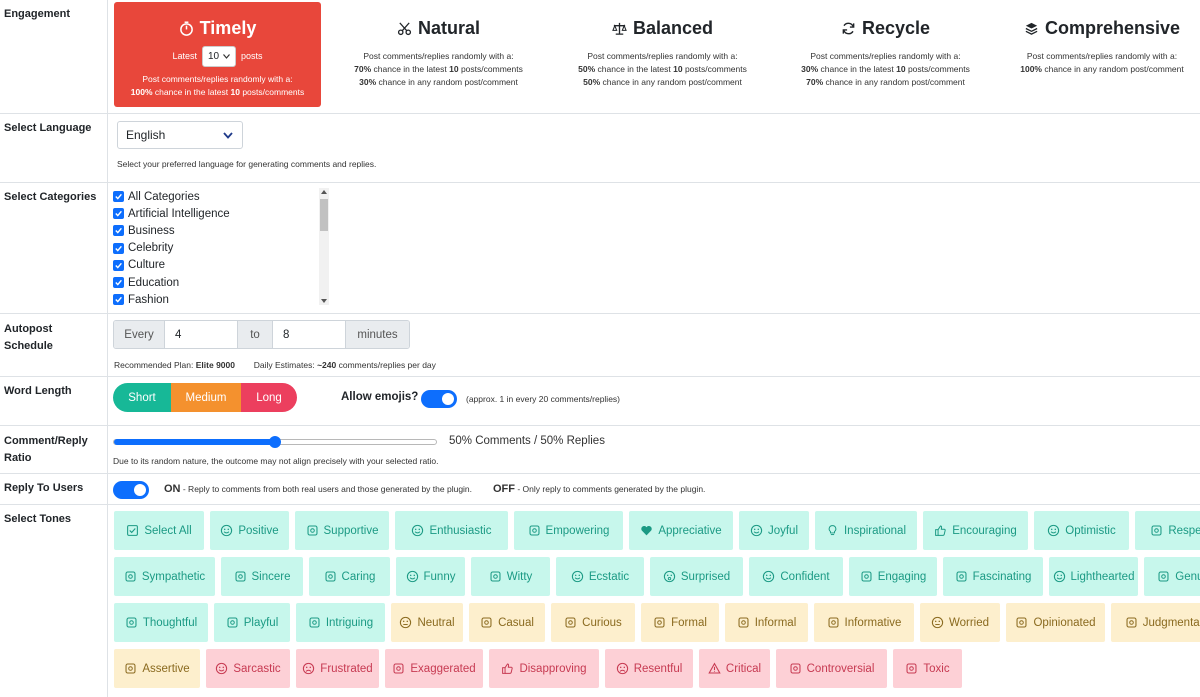 This screenshot has width=1200, height=697. I want to click on ratio-slider, so click(275, 442).